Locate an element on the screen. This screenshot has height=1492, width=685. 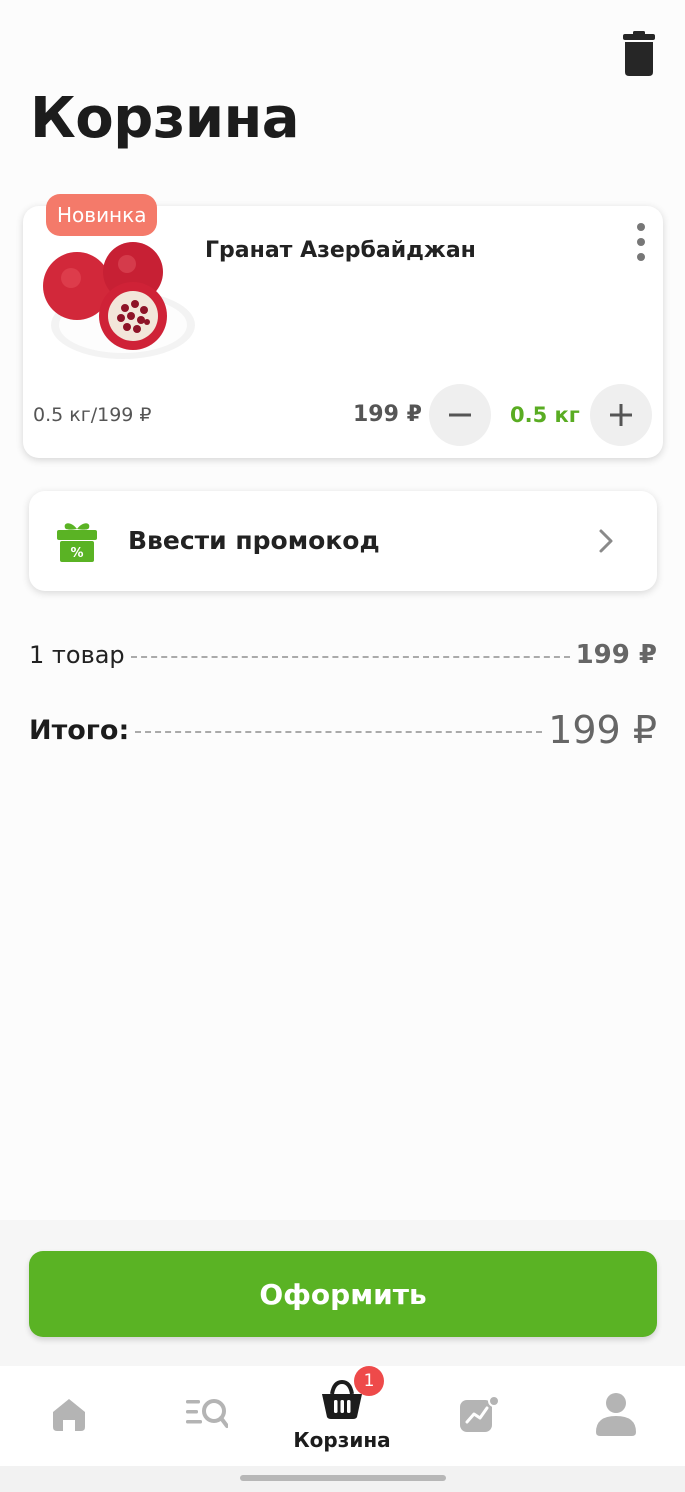
nav-home is located at coordinates (69, 1416).